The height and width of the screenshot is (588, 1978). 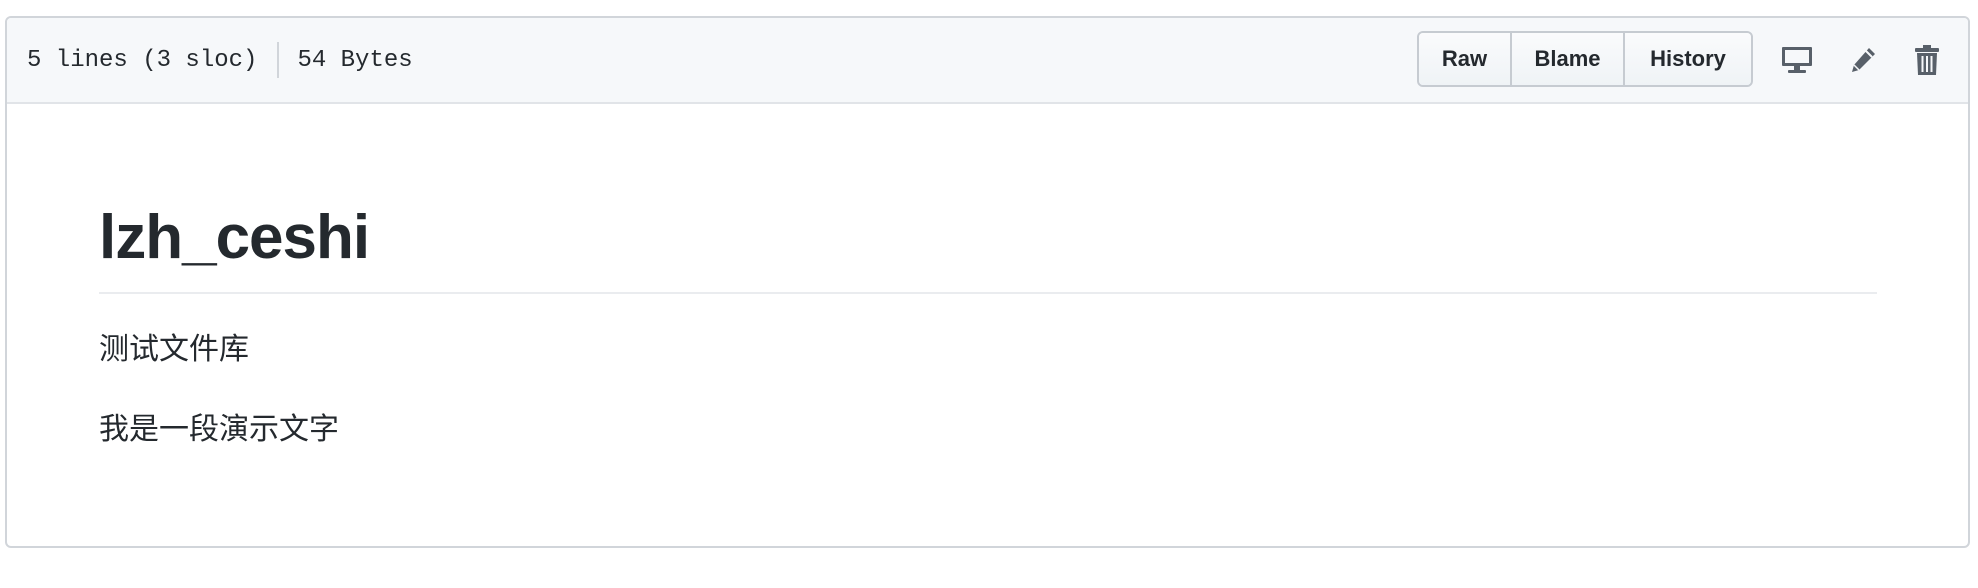 I want to click on readme-paragraph: 我是一段演示文字, so click(x=219, y=429).